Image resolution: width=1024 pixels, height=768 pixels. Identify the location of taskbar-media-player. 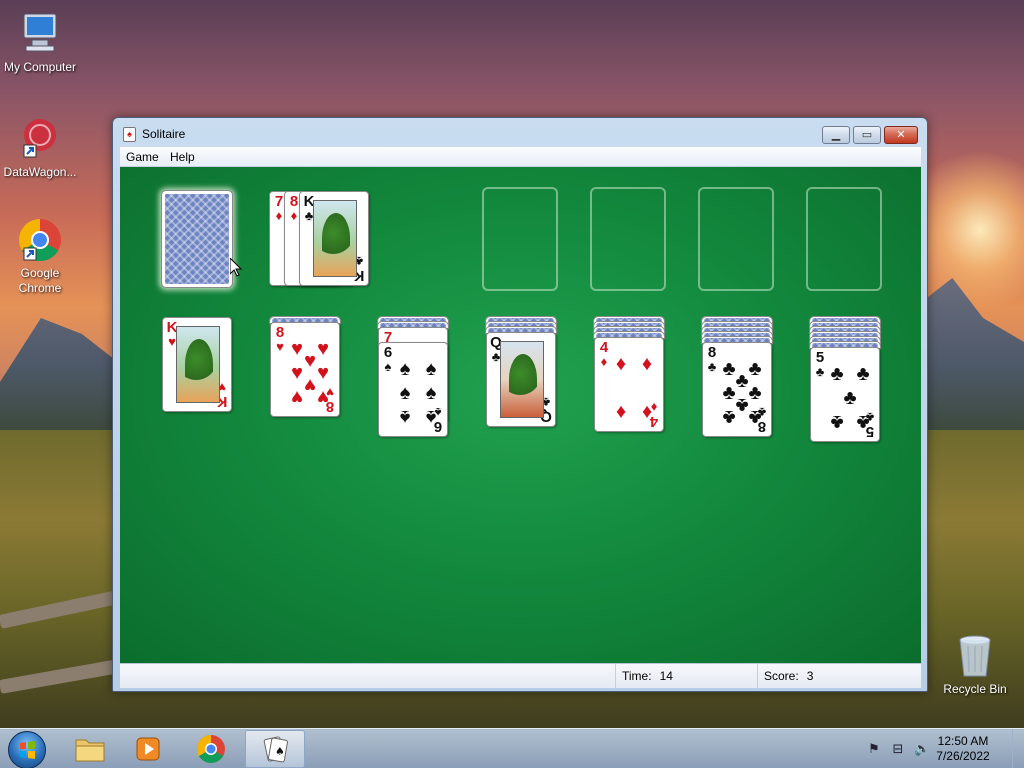
(149, 749).